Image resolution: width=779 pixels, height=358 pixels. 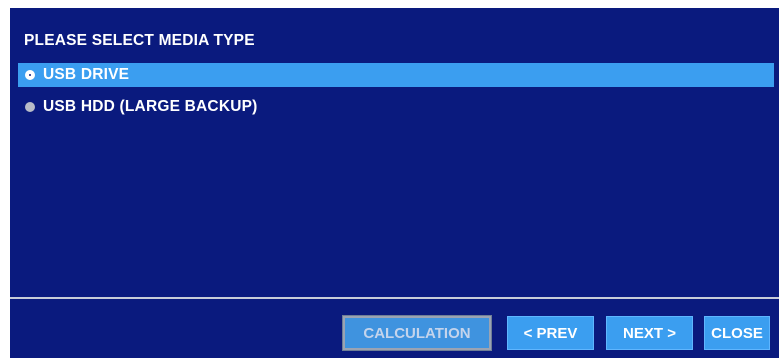 What do you see at coordinates (139, 40) in the screenshot?
I see `dialog-title: PLEASE SELECT MEDIA TYPE` at bounding box center [139, 40].